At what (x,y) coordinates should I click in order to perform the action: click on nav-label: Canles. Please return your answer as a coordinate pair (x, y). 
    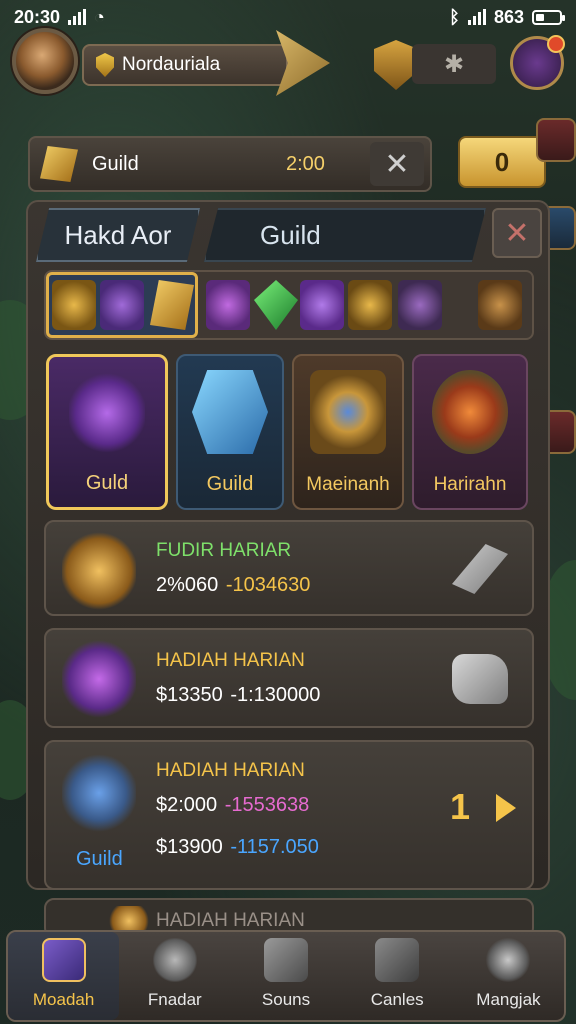
    Looking at the image, I should click on (397, 999).